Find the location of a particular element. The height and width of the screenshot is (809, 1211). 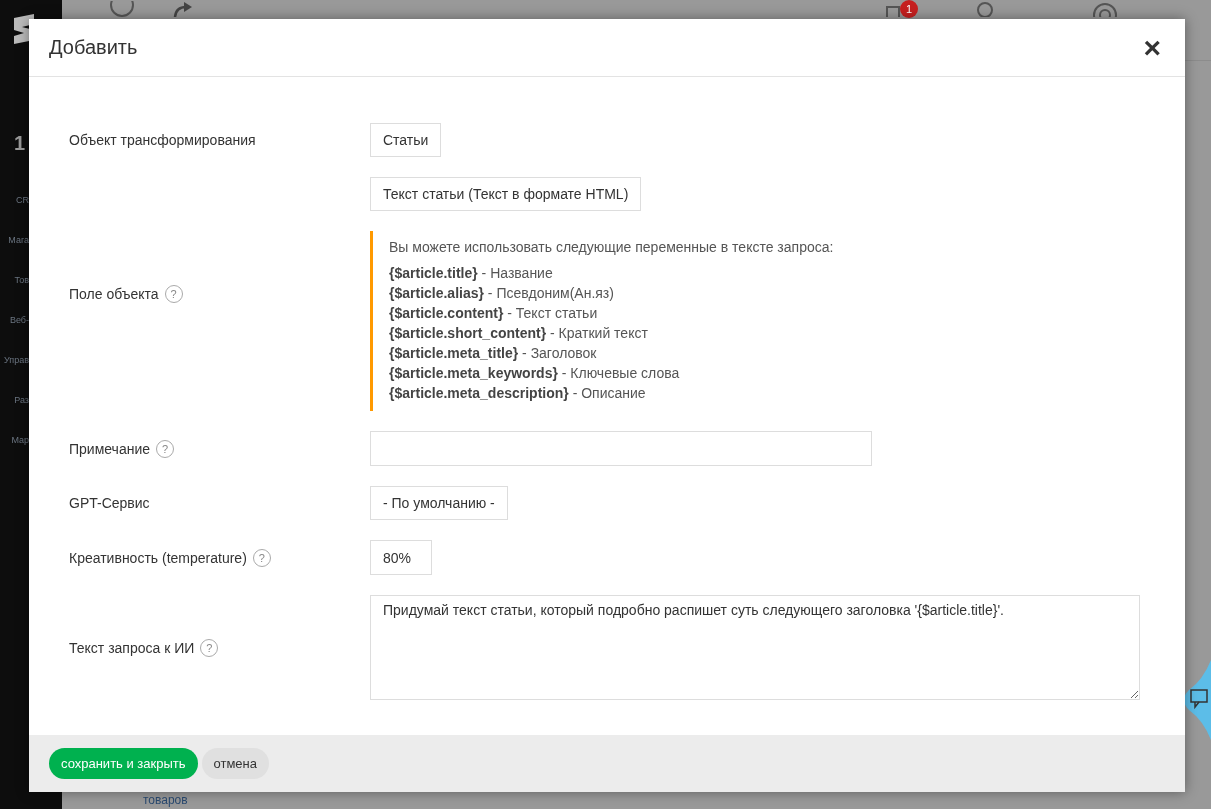

field-label: Поле объекта is located at coordinates (114, 294).